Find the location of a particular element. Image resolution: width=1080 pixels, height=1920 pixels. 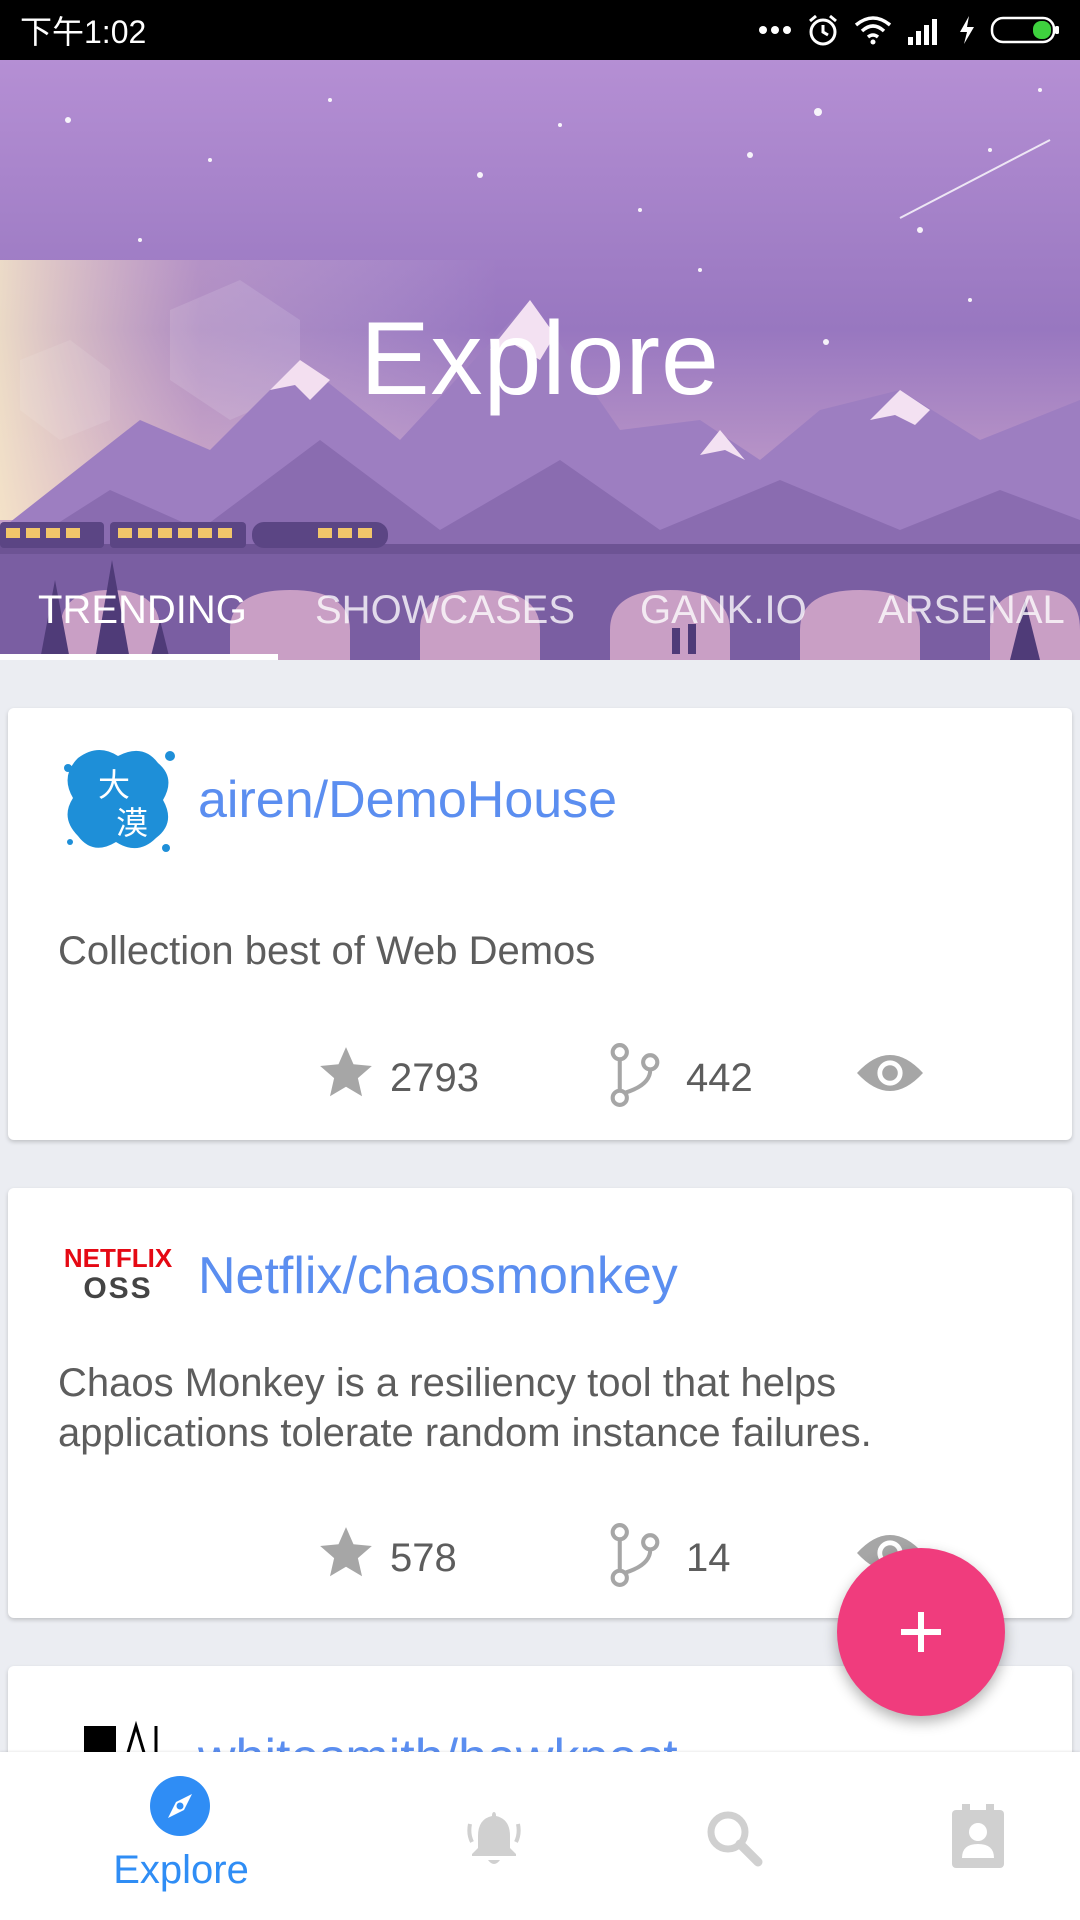

watch-eye-icon is located at coordinates (890, 1073).